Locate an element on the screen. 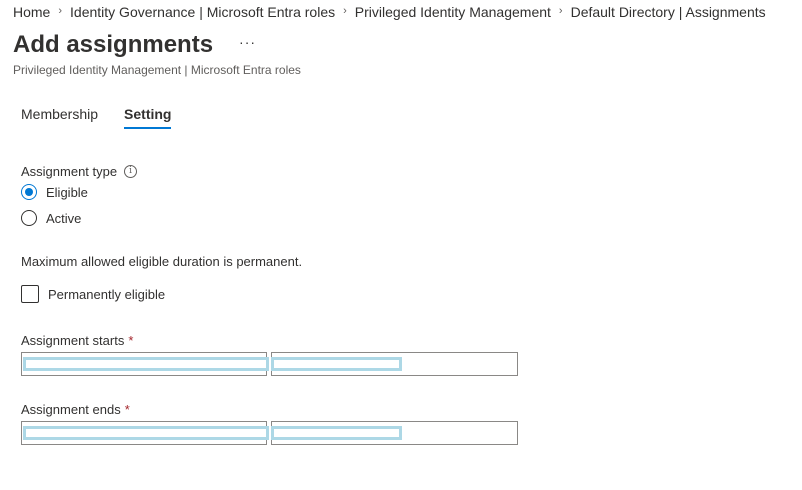  assignment-starts-label-row: Assignment starts * is located at coordinates (77, 340).